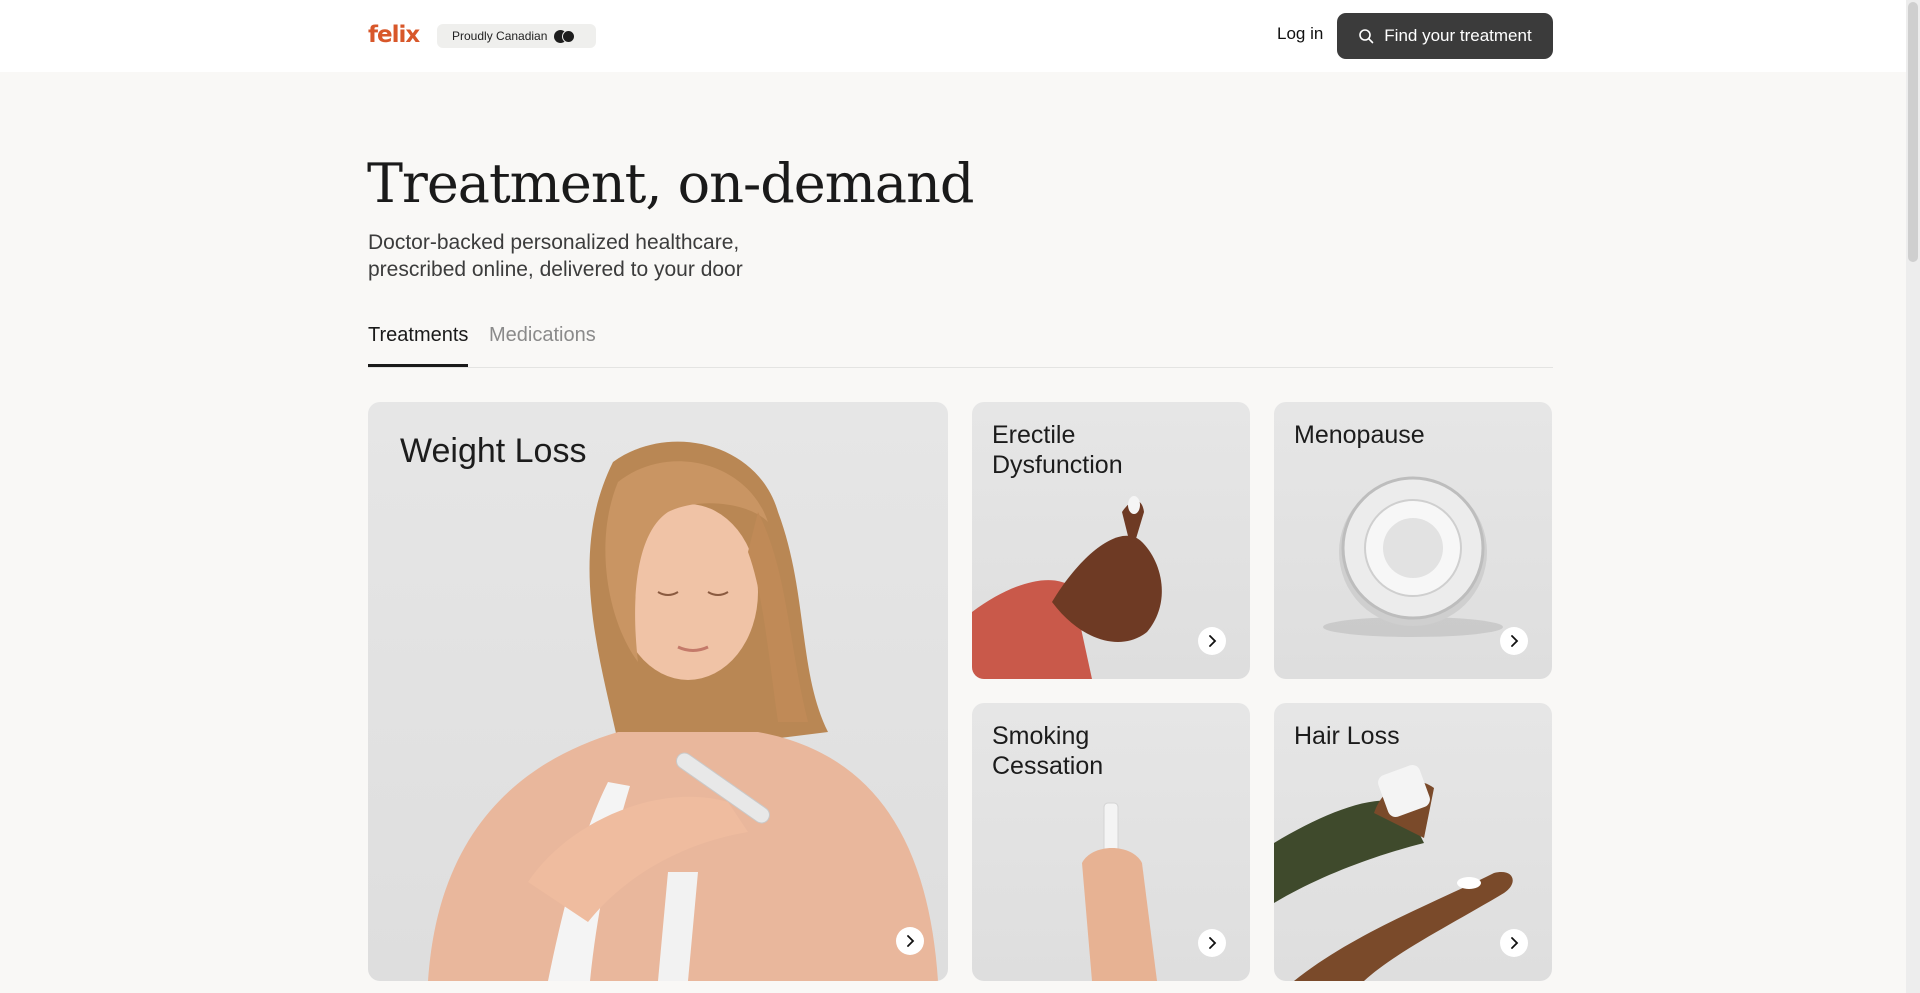 The width and height of the screenshot is (1920, 993). What do you see at coordinates (670, 183) in the screenshot?
I see `page-title: Treatment, on-demand` at bounding box center [670, 183].